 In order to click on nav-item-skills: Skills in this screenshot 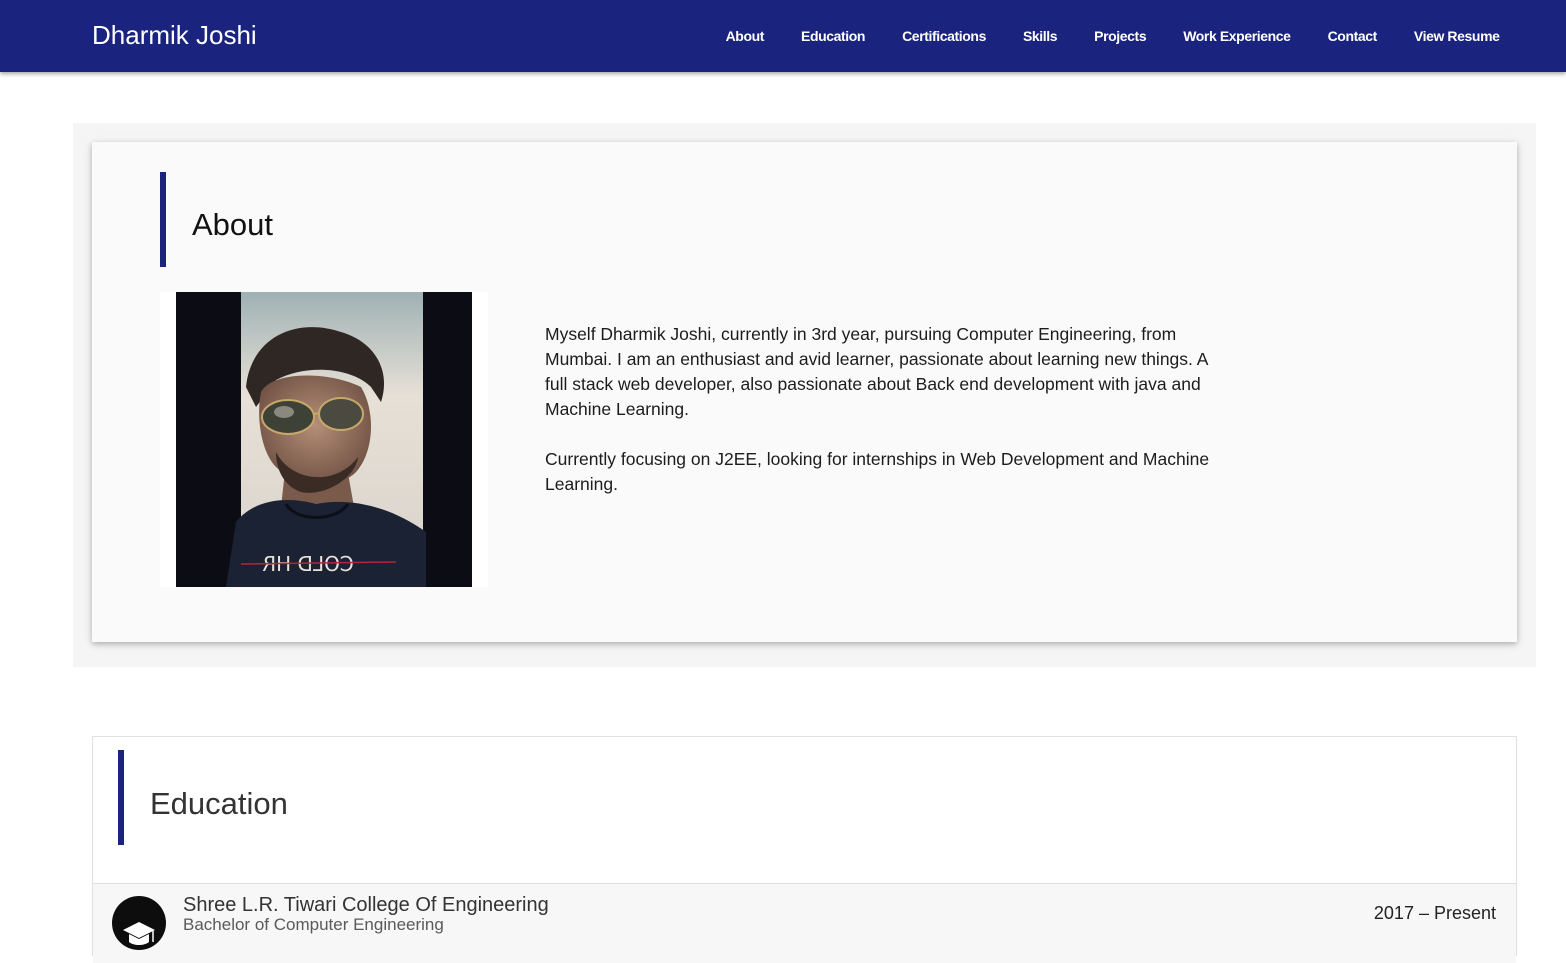, I will do `click(1039, 36)`.